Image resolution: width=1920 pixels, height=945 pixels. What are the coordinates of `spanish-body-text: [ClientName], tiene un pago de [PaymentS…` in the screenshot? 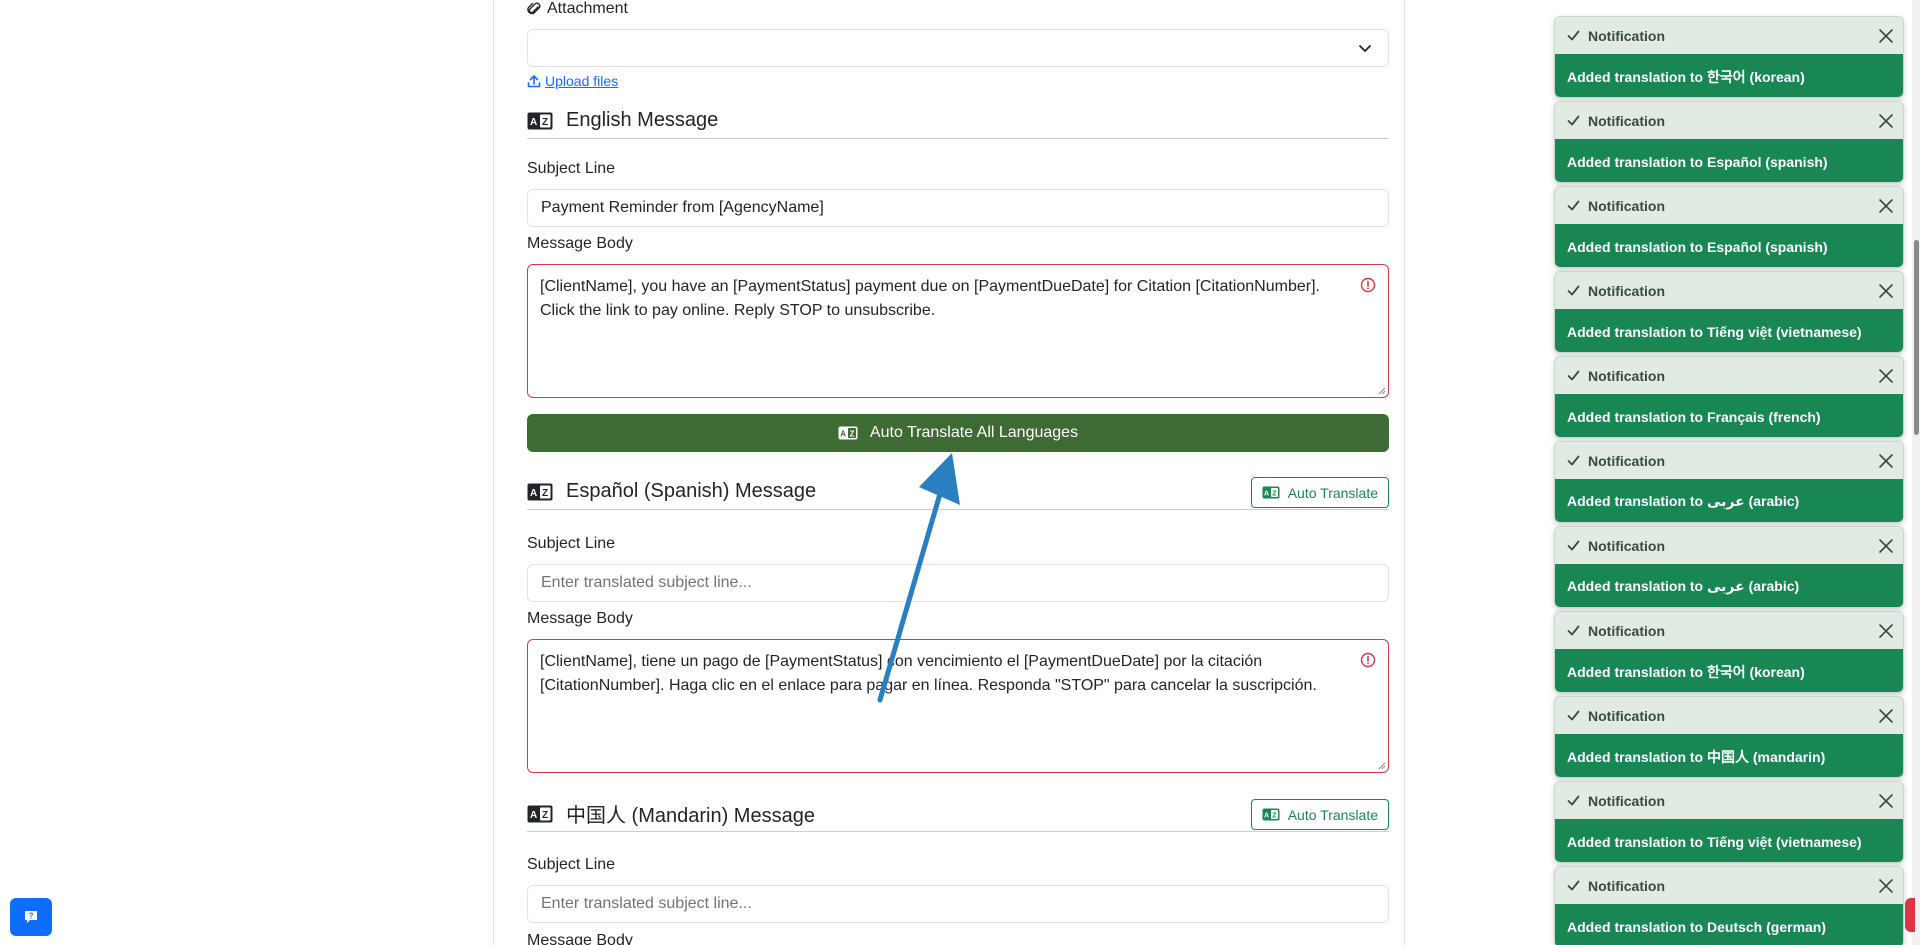 It's located at (928, 673).